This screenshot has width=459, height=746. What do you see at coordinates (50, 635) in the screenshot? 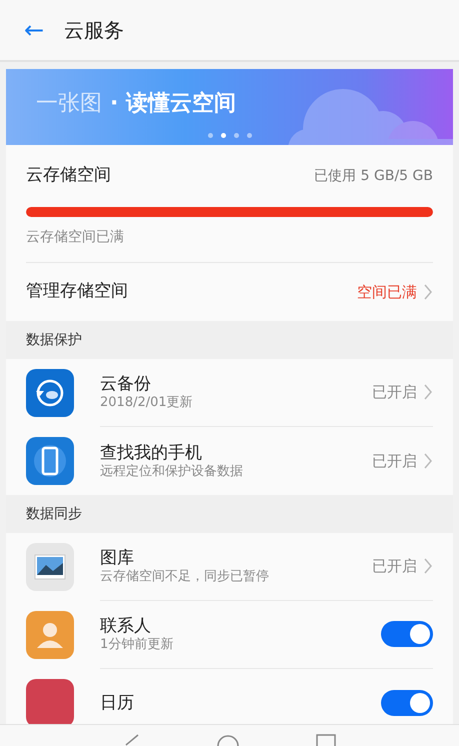
I see `person-icon` at bounding box center [50, 635].